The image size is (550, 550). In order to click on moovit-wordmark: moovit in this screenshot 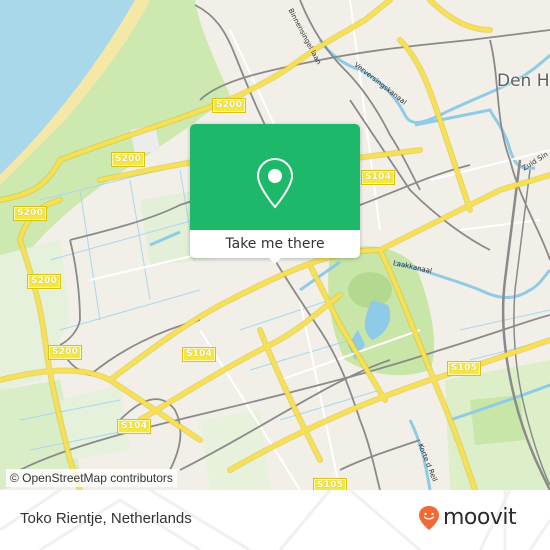, I will do `click(480, 517)`.